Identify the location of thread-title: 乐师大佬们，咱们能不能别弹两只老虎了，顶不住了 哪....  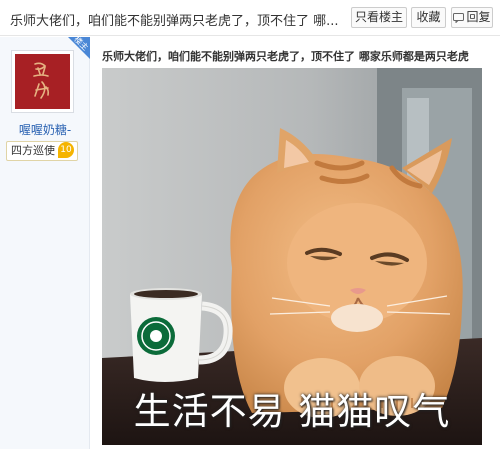
(174, 21).